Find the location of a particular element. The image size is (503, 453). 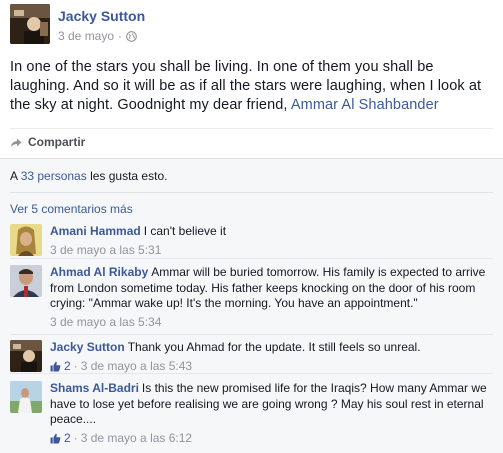

likes-people-link: 33 personas is located at coordinates (54, 176).